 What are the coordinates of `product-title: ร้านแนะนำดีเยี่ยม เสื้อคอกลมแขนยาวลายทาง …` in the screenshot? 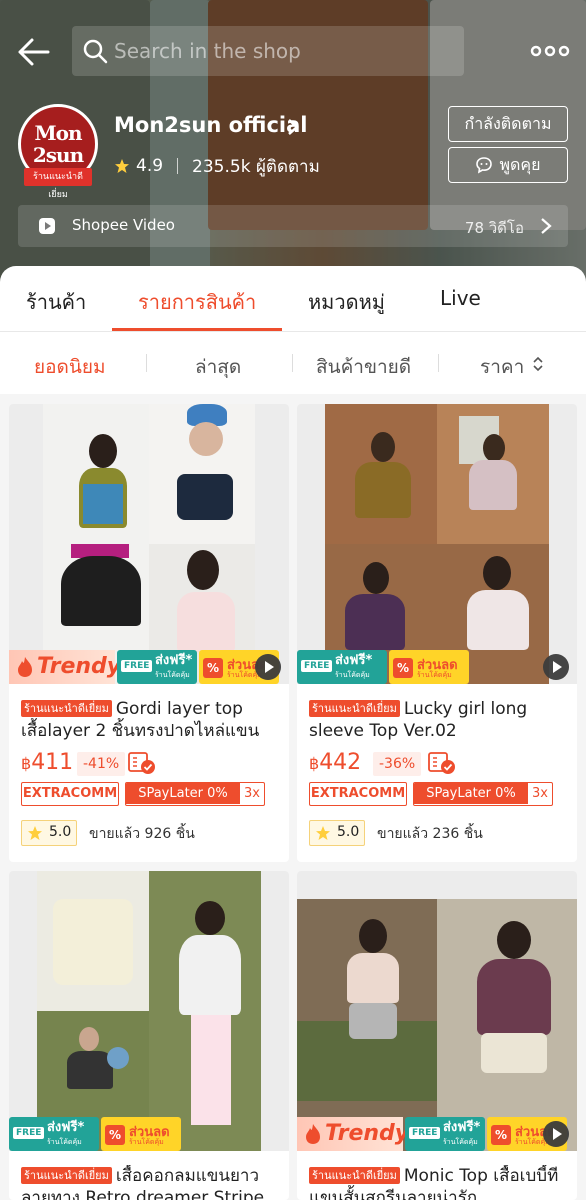 It's located at (150, 1182).